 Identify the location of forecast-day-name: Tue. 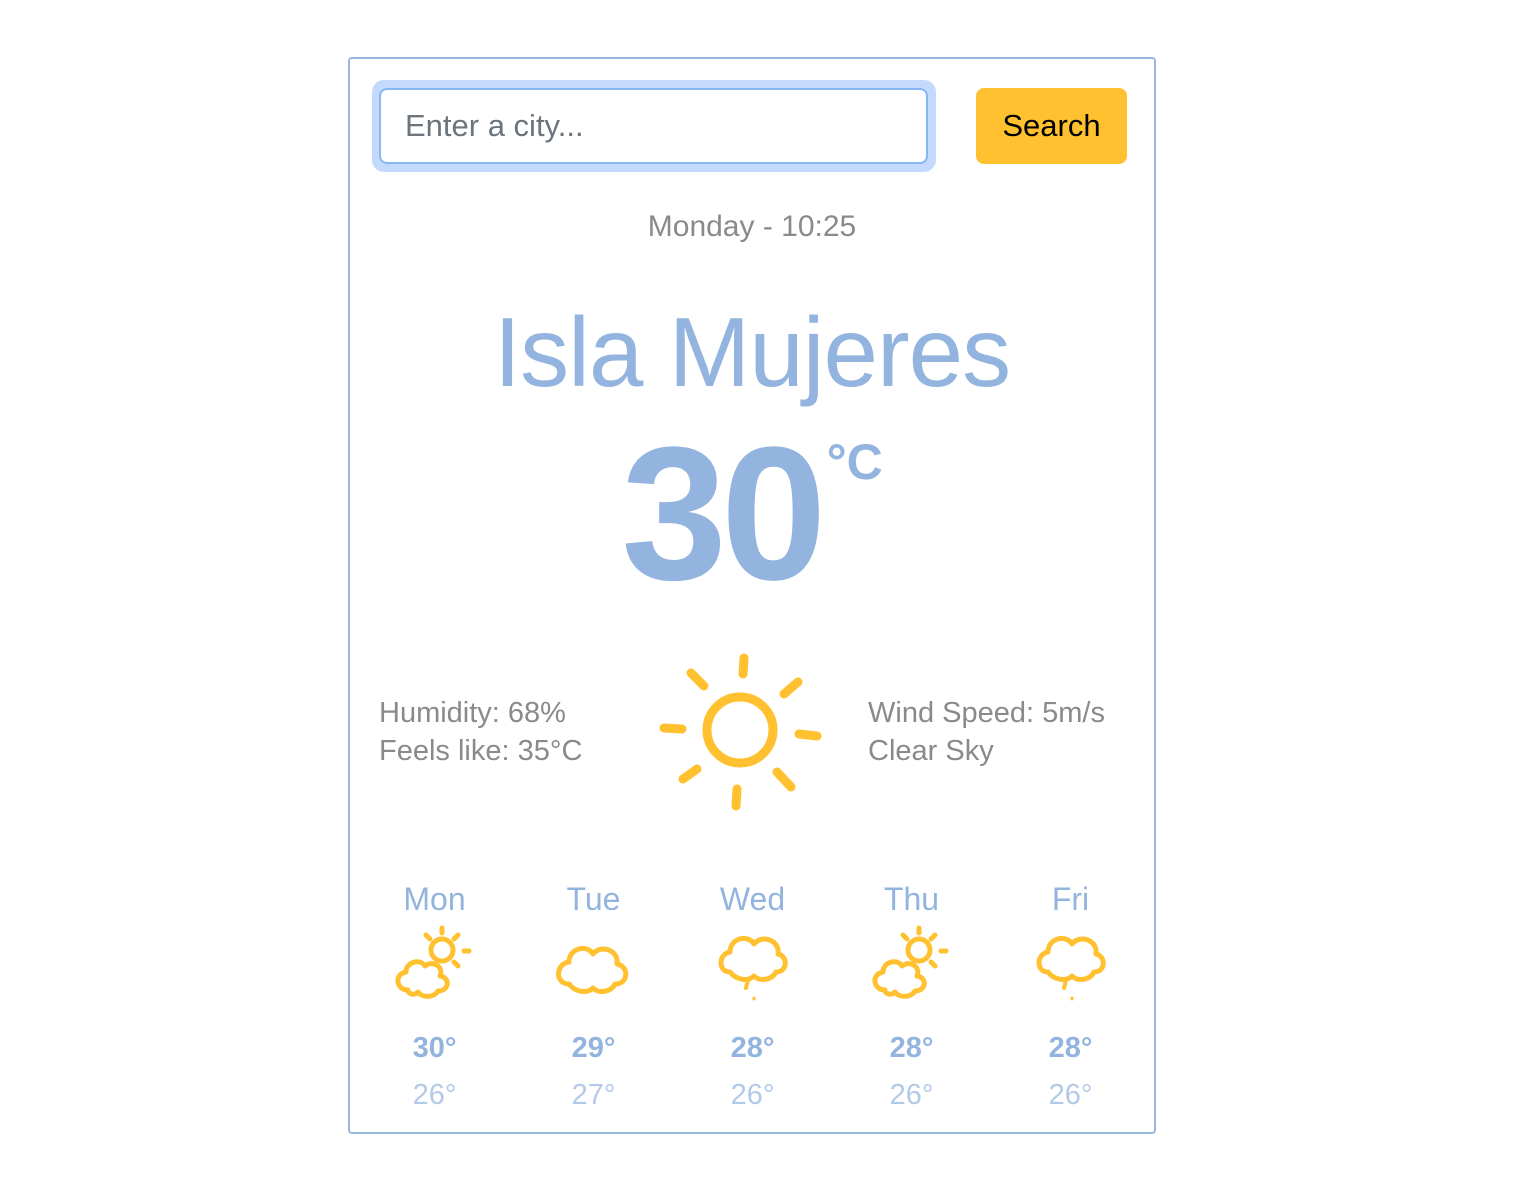
(593, 899).